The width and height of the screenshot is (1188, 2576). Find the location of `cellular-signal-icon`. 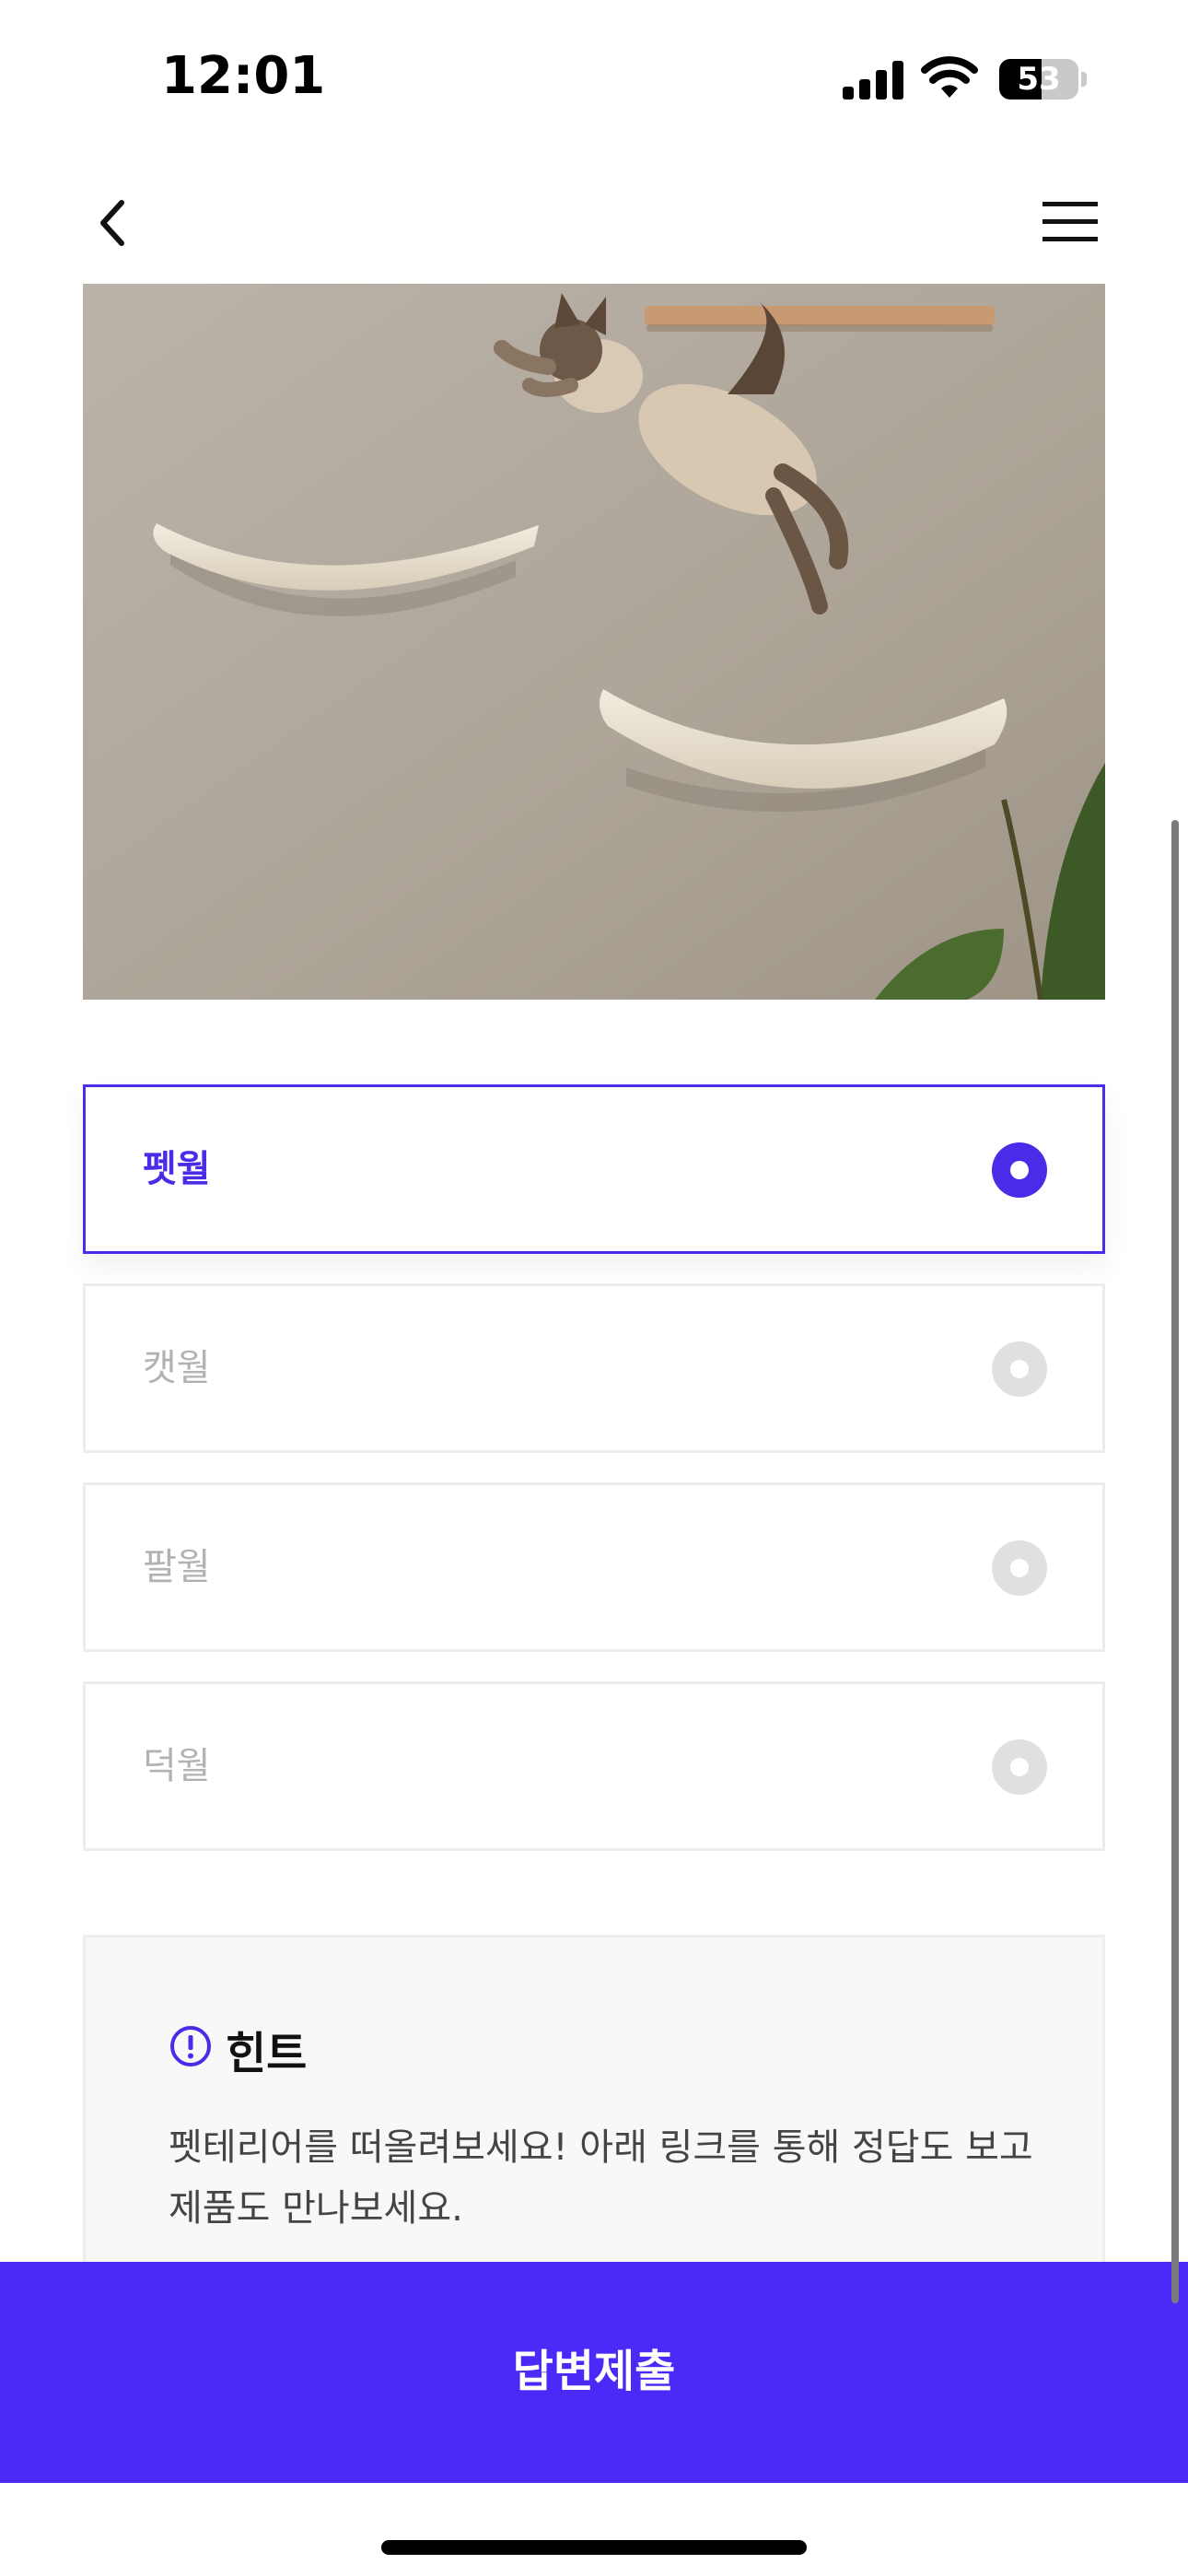

cellular-signal-icon is located at coordinates (873, 80).